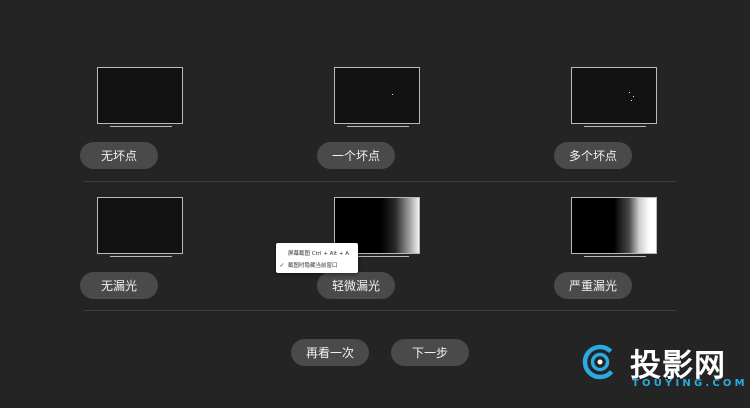 The width and height of the screenshot is (750, 408). I want to click on option-button-one-dead-pixel: 一个坏点, so click(356, 155).